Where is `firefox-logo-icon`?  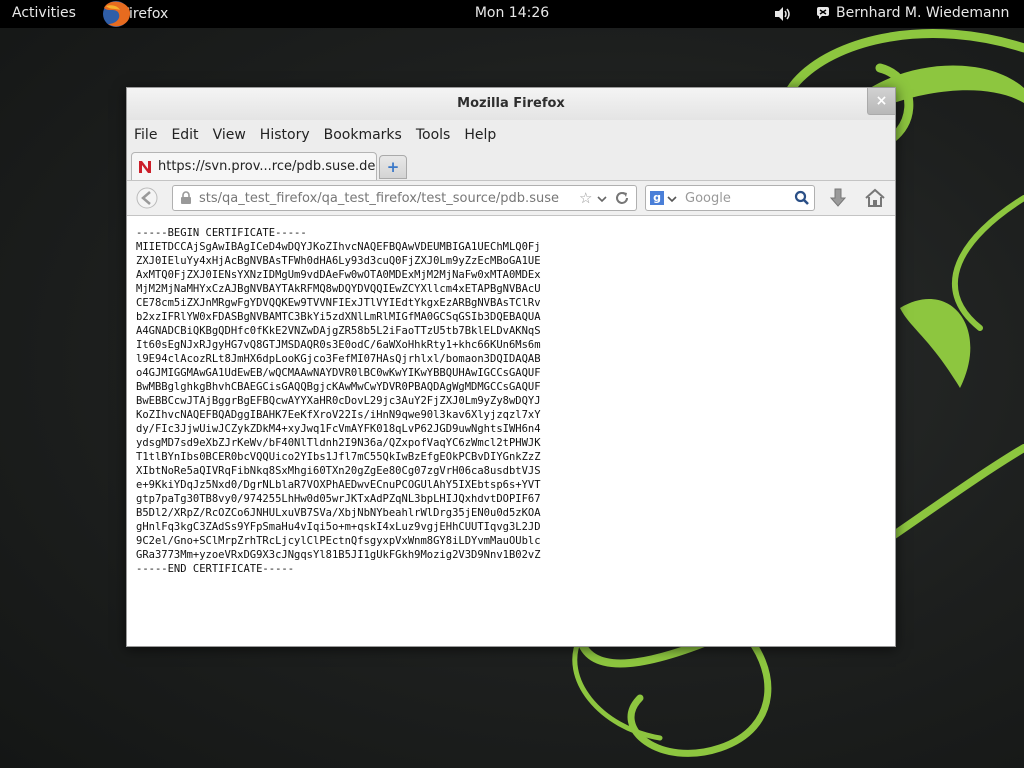 firefox-logo-icon is located at coordinates (116, 14).